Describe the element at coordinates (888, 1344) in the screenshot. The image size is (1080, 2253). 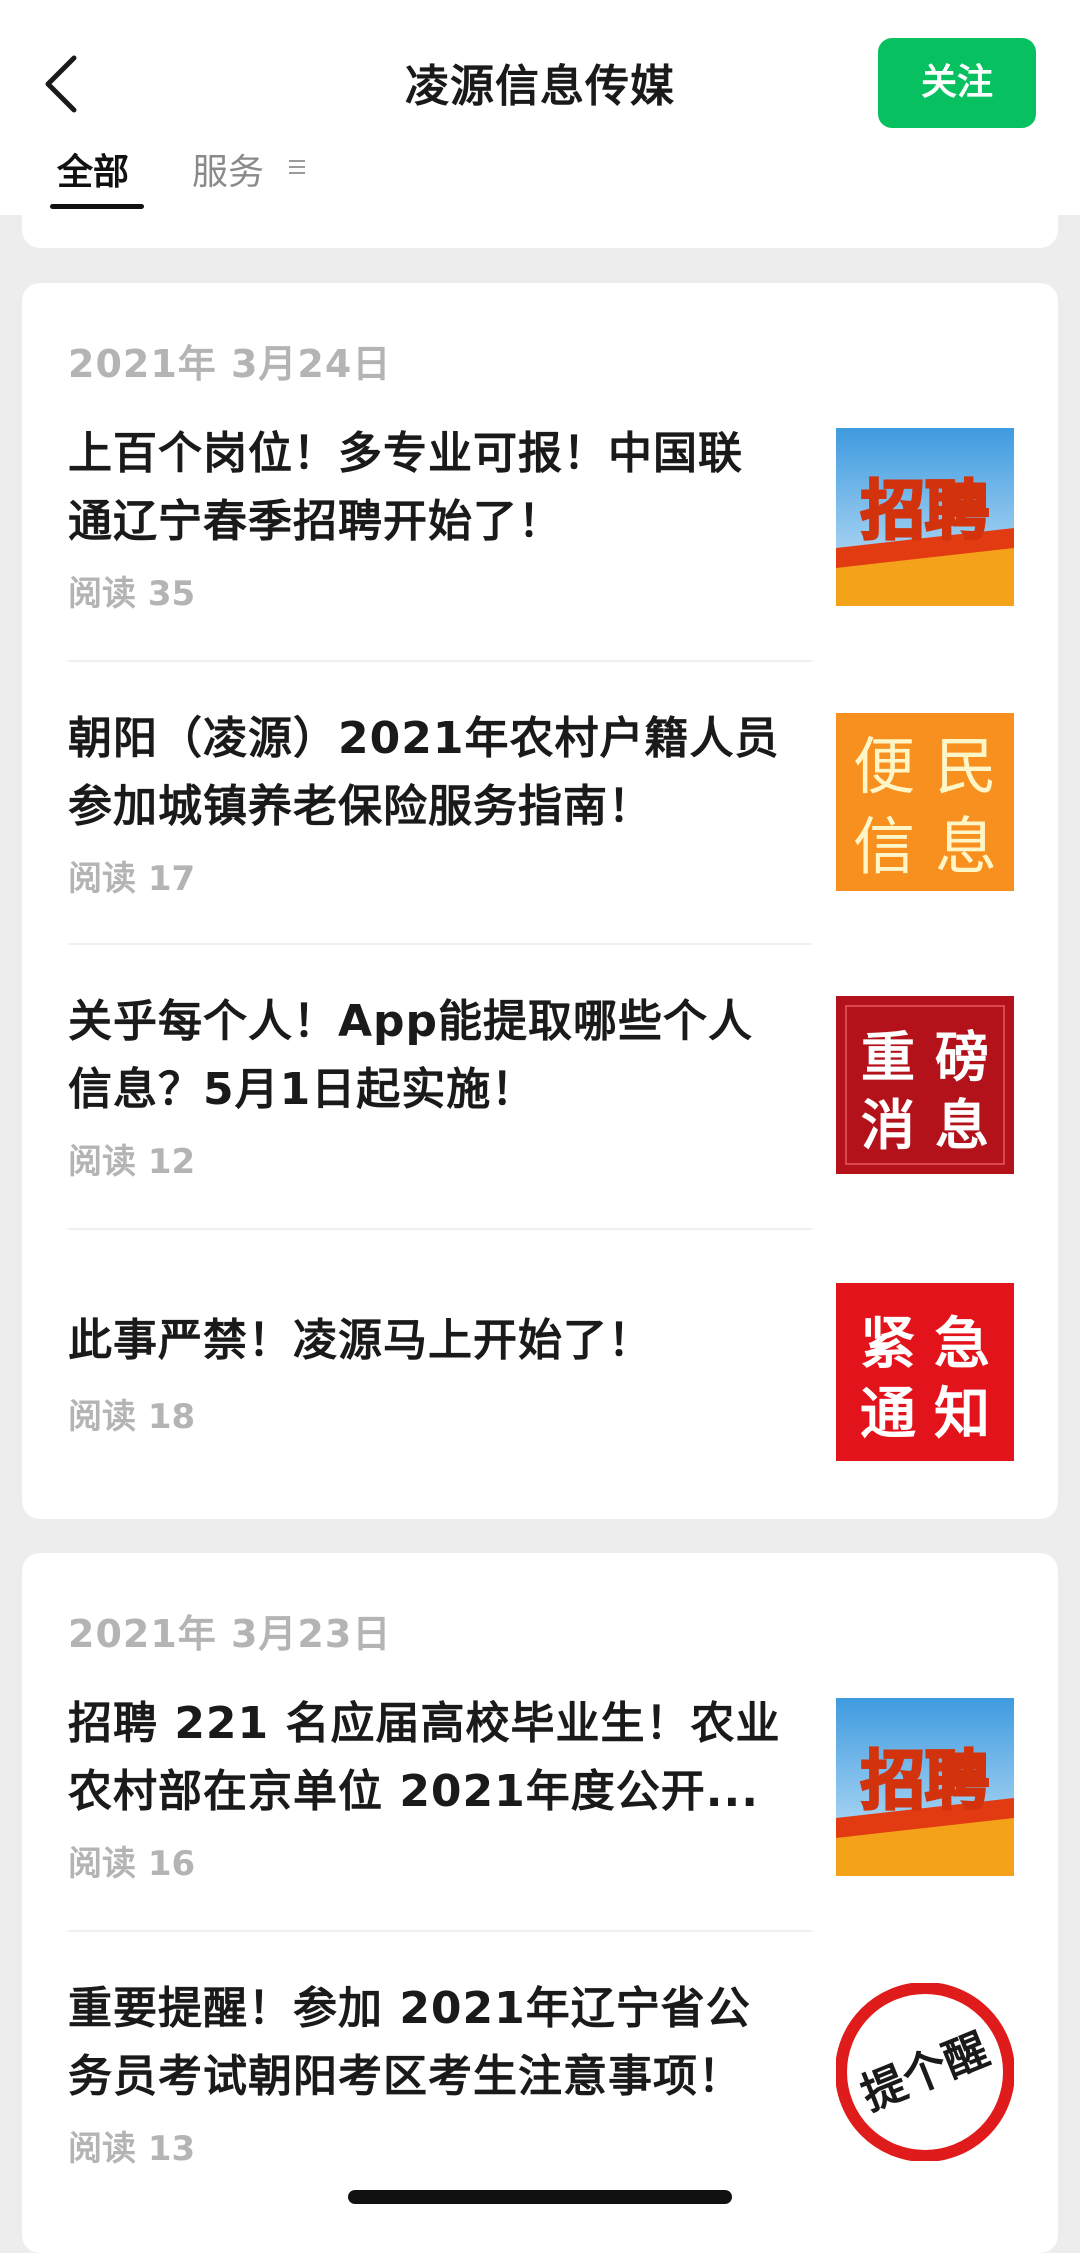
I see `svg-text: 紧` at that location.